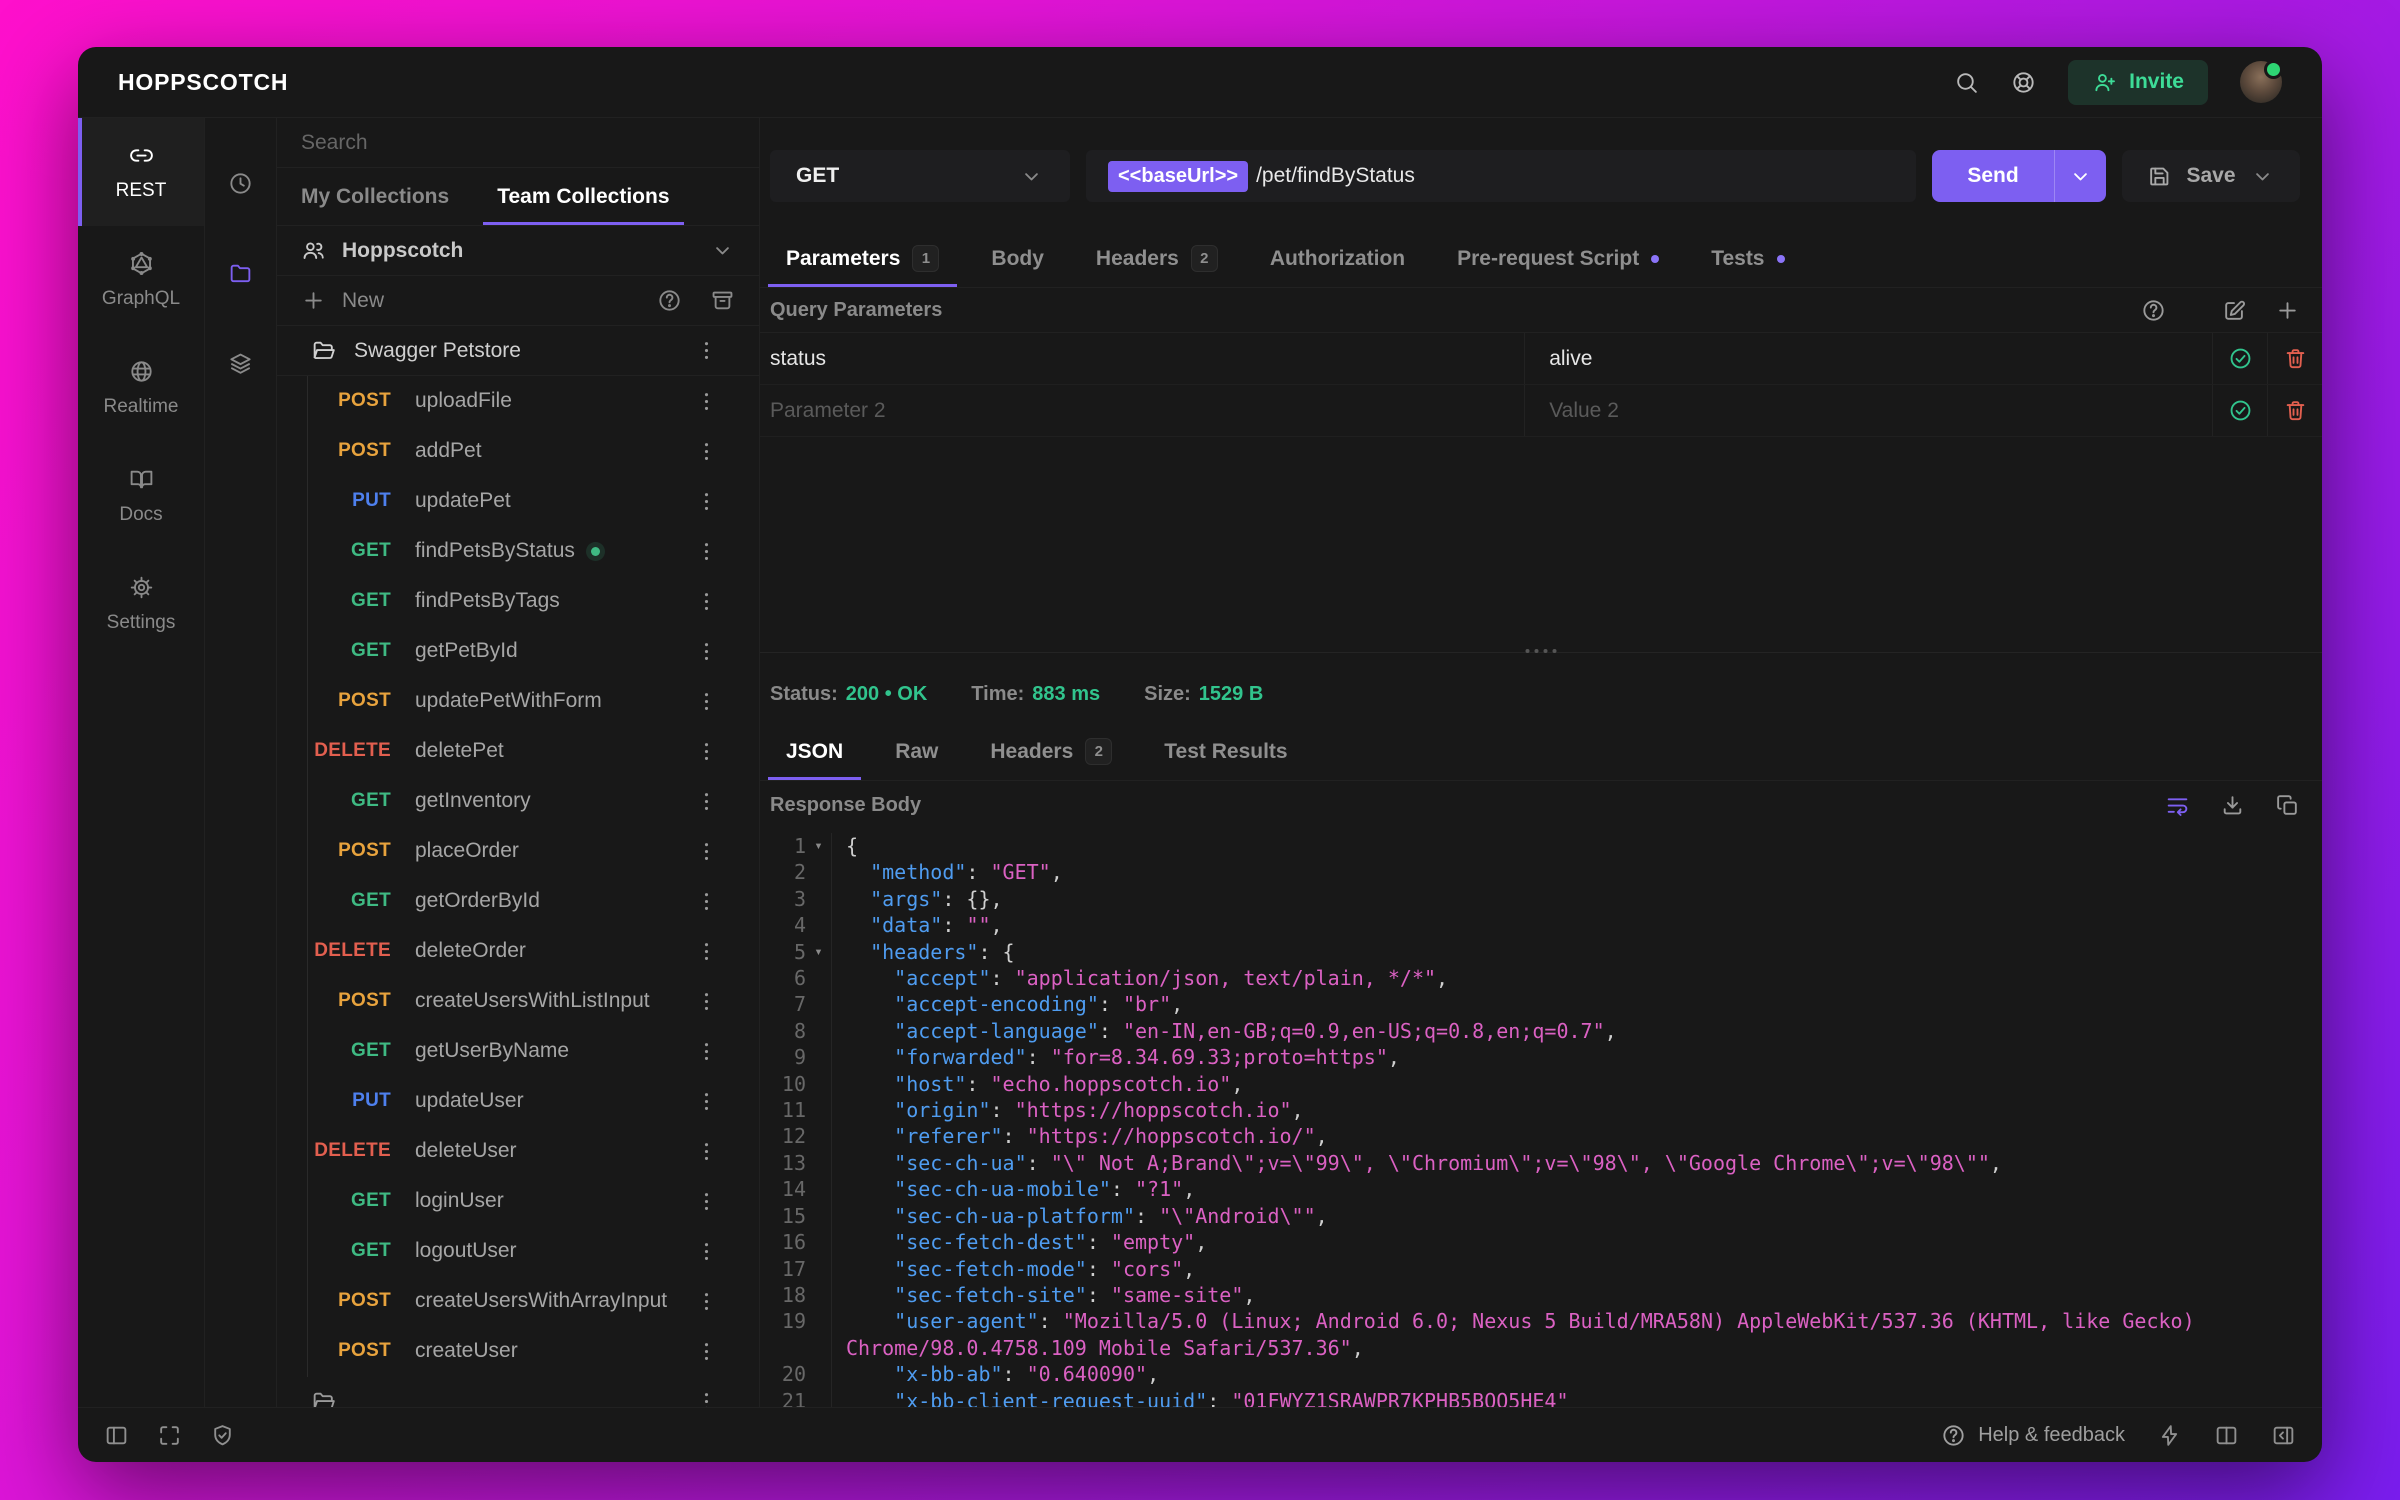 The height and width of the screenshot is (1500, 2400). What do you see at coordinates (1178, 176) in the screenshot?
I see `env-variable-chip: <<baseUrl>>` at bounding box center [1178, 176].